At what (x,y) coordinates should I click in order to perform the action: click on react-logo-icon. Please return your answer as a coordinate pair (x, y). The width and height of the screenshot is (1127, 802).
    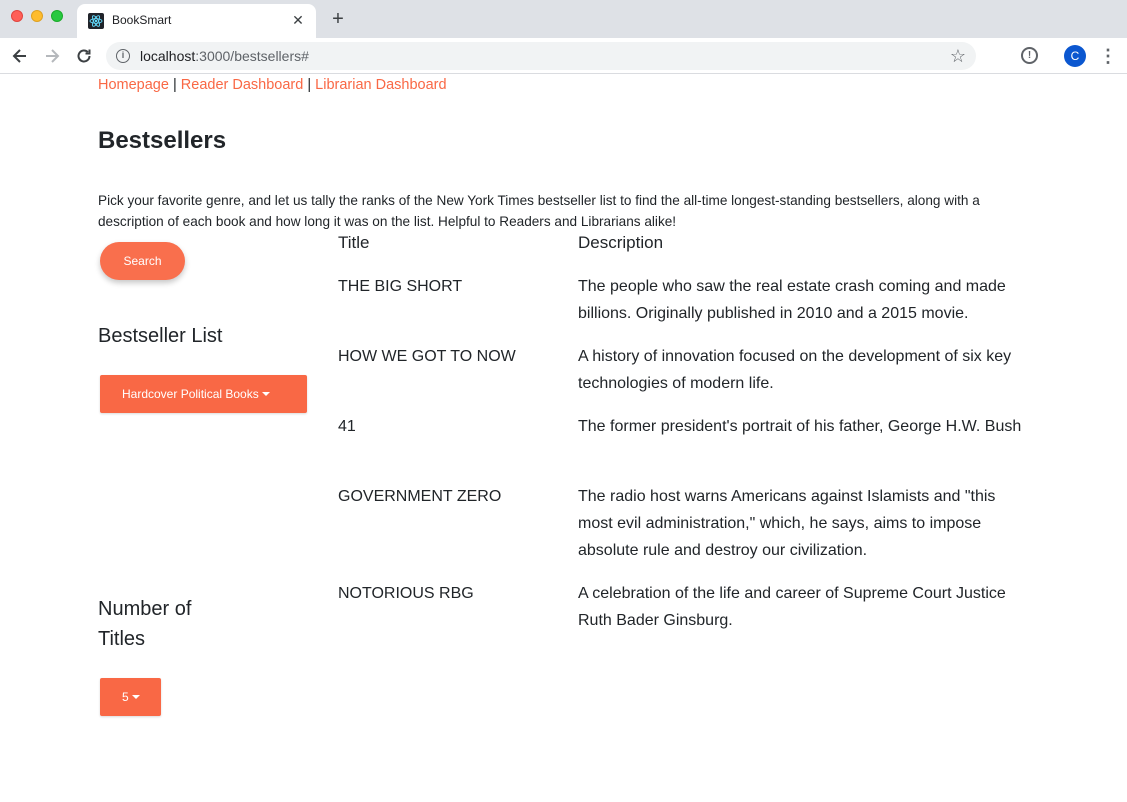
    Looking at the image, I should click on (96, 21).